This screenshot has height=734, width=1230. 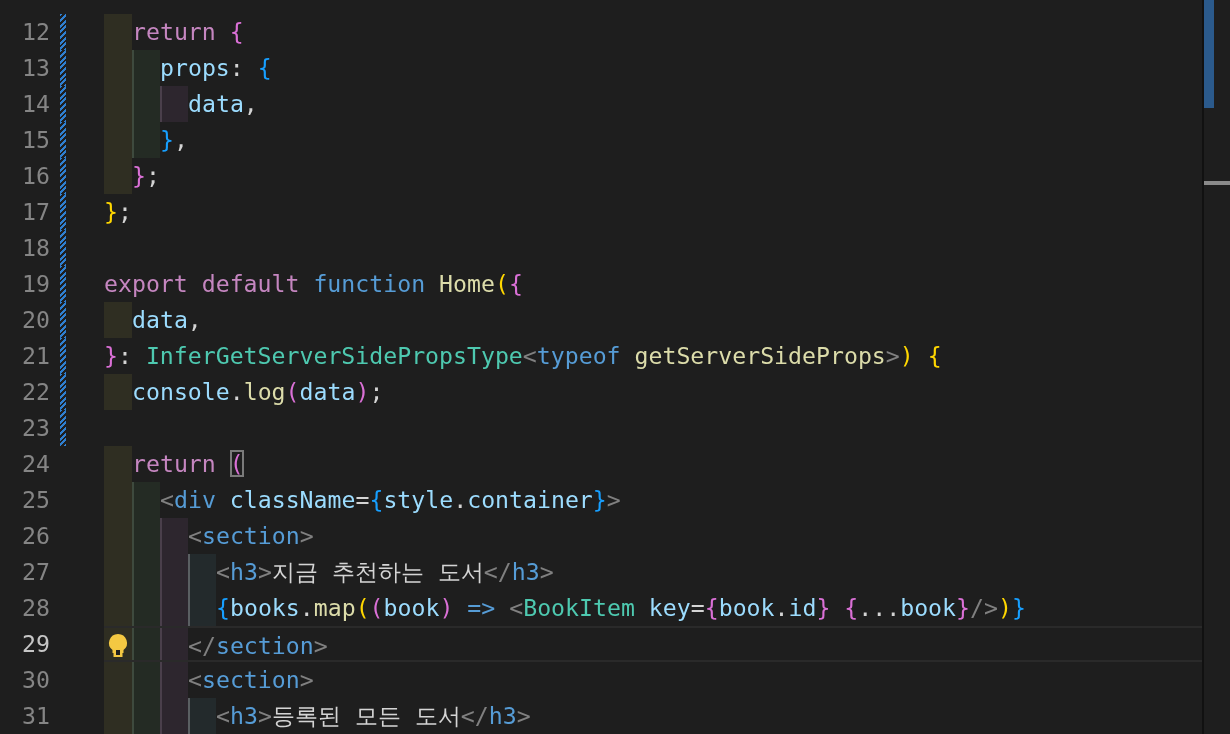 What do you see at coordinates (174, 140) in the screenshot?
I see `code-line: },` at bounding box center [174, 140].